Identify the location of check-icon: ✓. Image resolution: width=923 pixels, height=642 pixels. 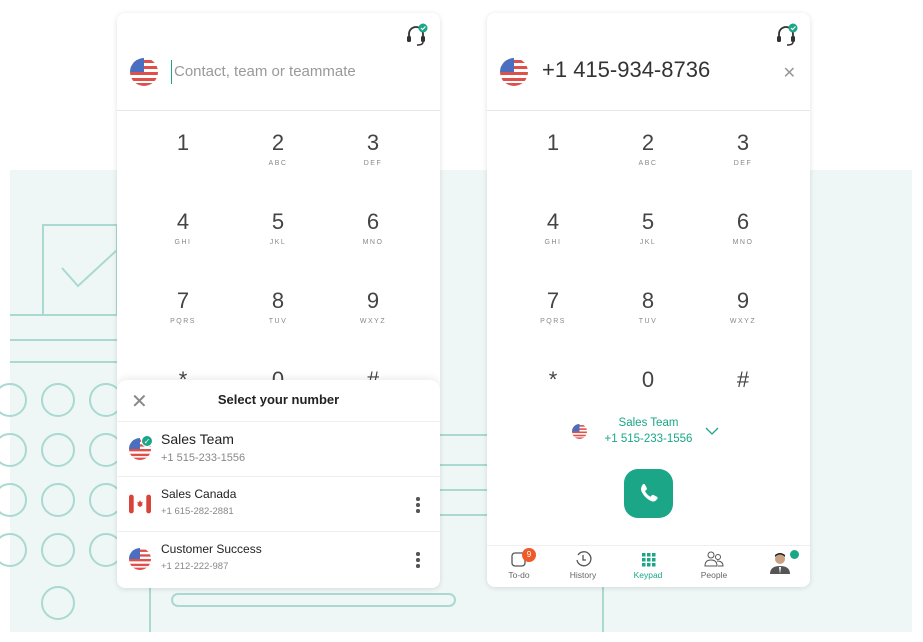
(147, 441).